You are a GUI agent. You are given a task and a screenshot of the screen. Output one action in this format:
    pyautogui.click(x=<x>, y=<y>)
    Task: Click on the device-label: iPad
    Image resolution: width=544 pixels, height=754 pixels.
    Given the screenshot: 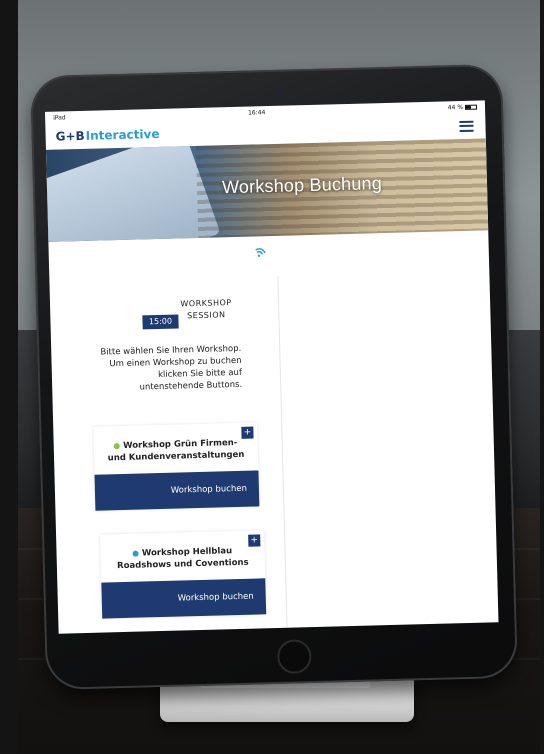 What is the action you would take?
    pyautogui.click(x=59, y=117)
    